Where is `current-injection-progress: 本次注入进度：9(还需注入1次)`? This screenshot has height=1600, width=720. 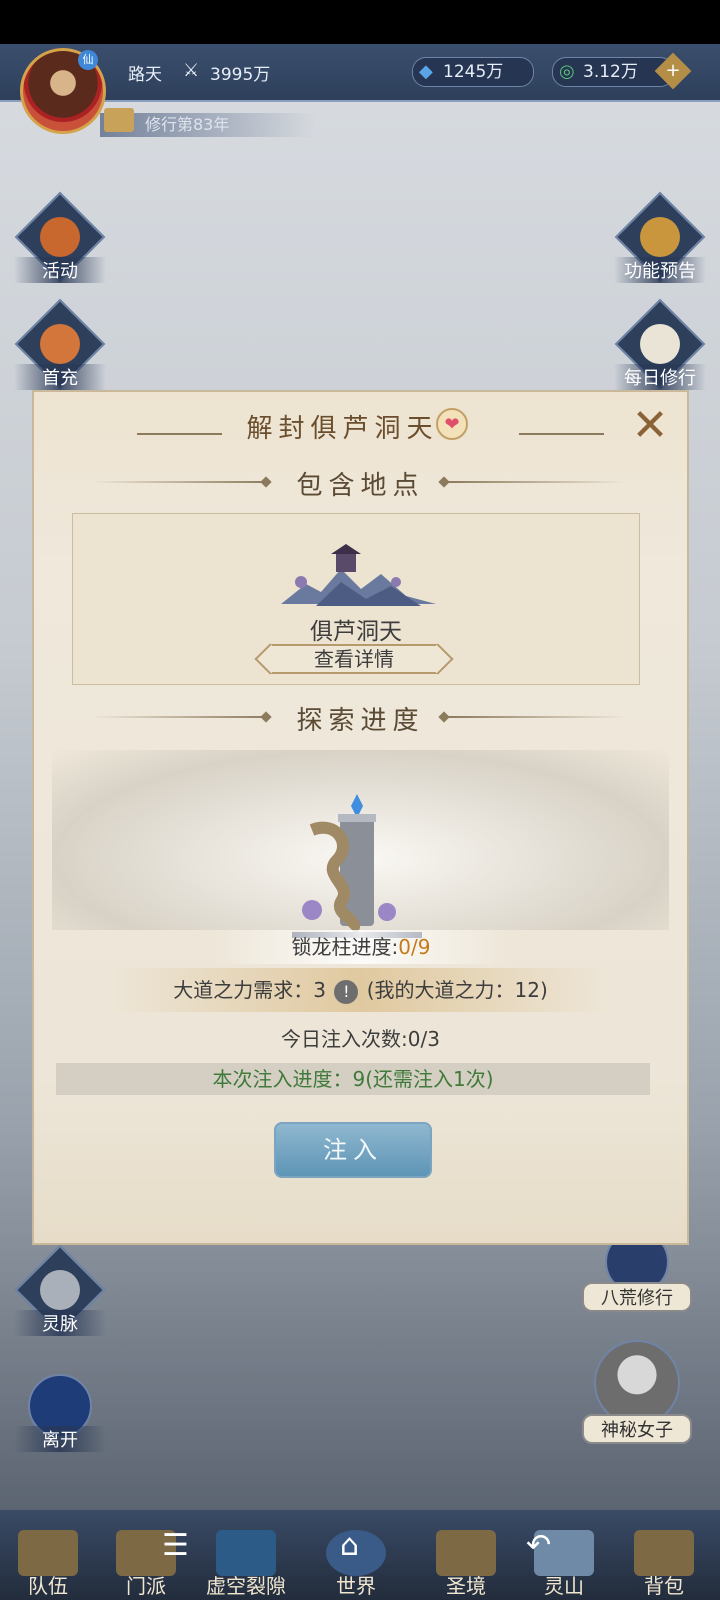
current-injection-progress: 本次注入进度：9(还需注入1次) is located at coordinates (353, 1079).